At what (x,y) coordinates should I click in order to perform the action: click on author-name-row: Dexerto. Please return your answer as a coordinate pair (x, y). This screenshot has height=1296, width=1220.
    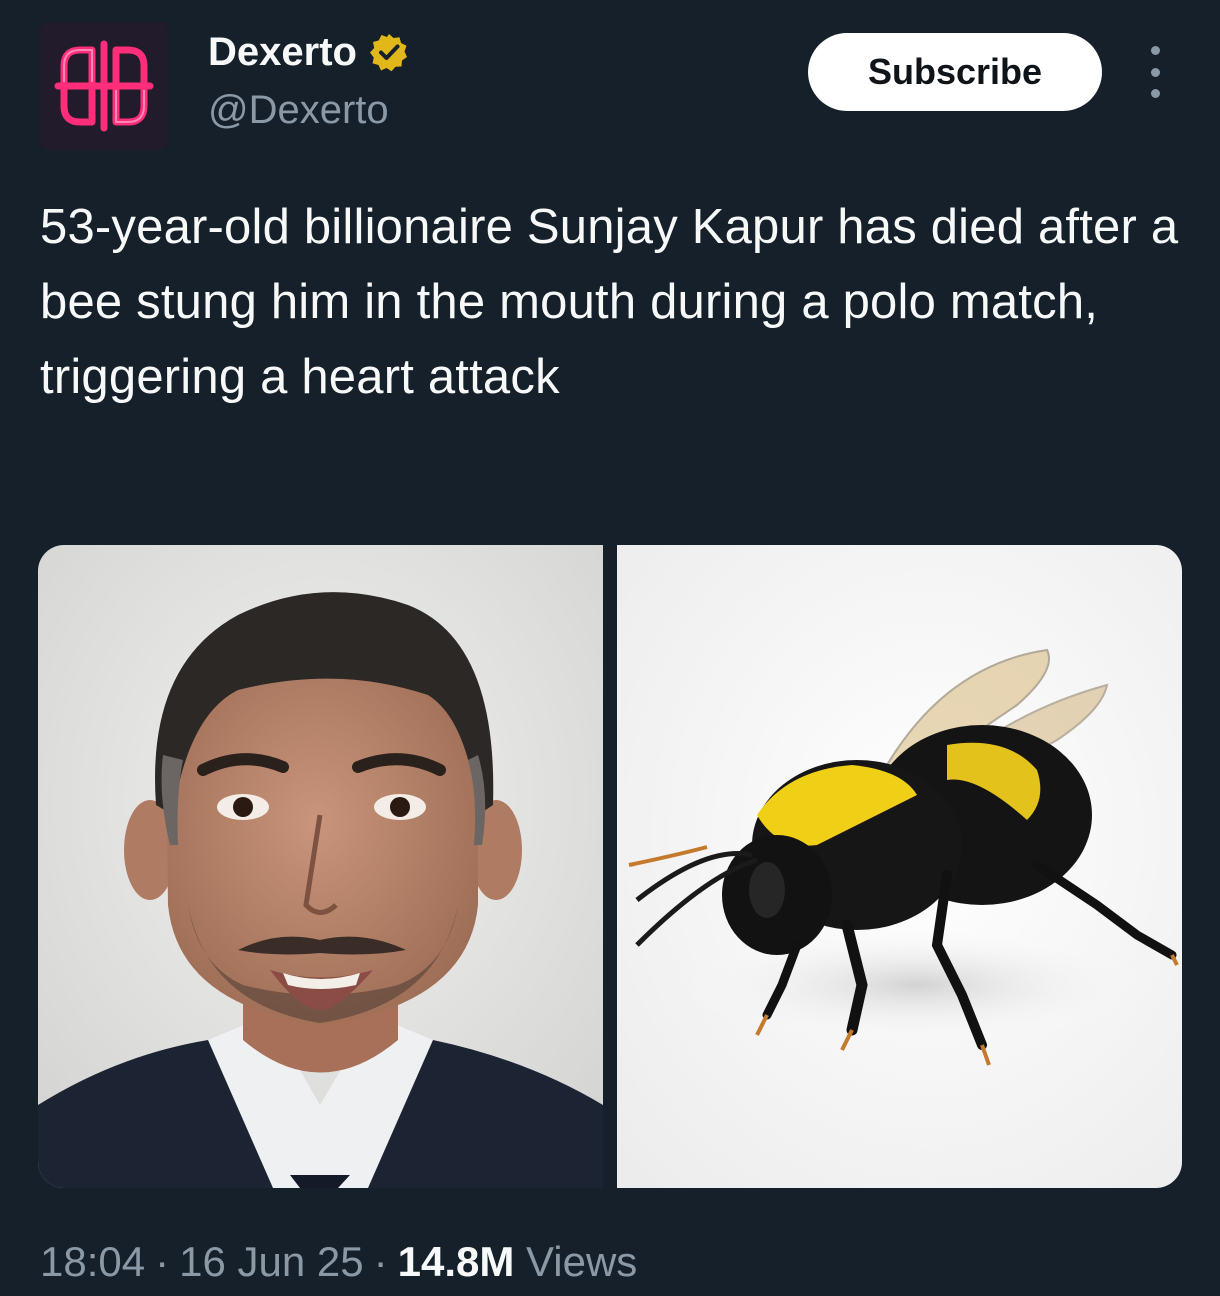
    Looking at the image, I should click on (308, 52).